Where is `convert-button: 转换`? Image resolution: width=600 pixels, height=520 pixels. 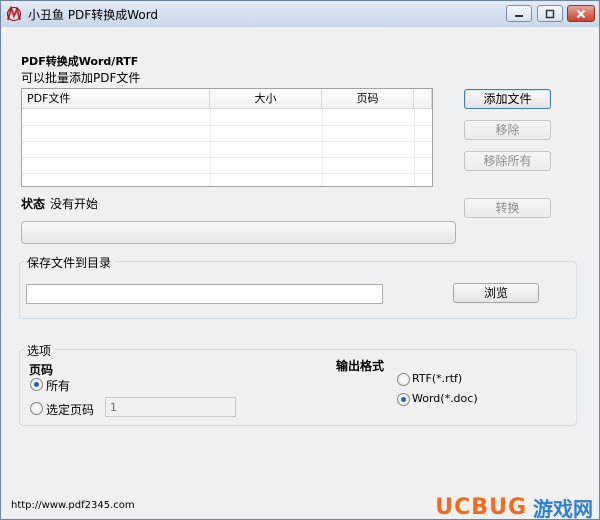
convert-button: 转换 is located at coordinates (507, 208).